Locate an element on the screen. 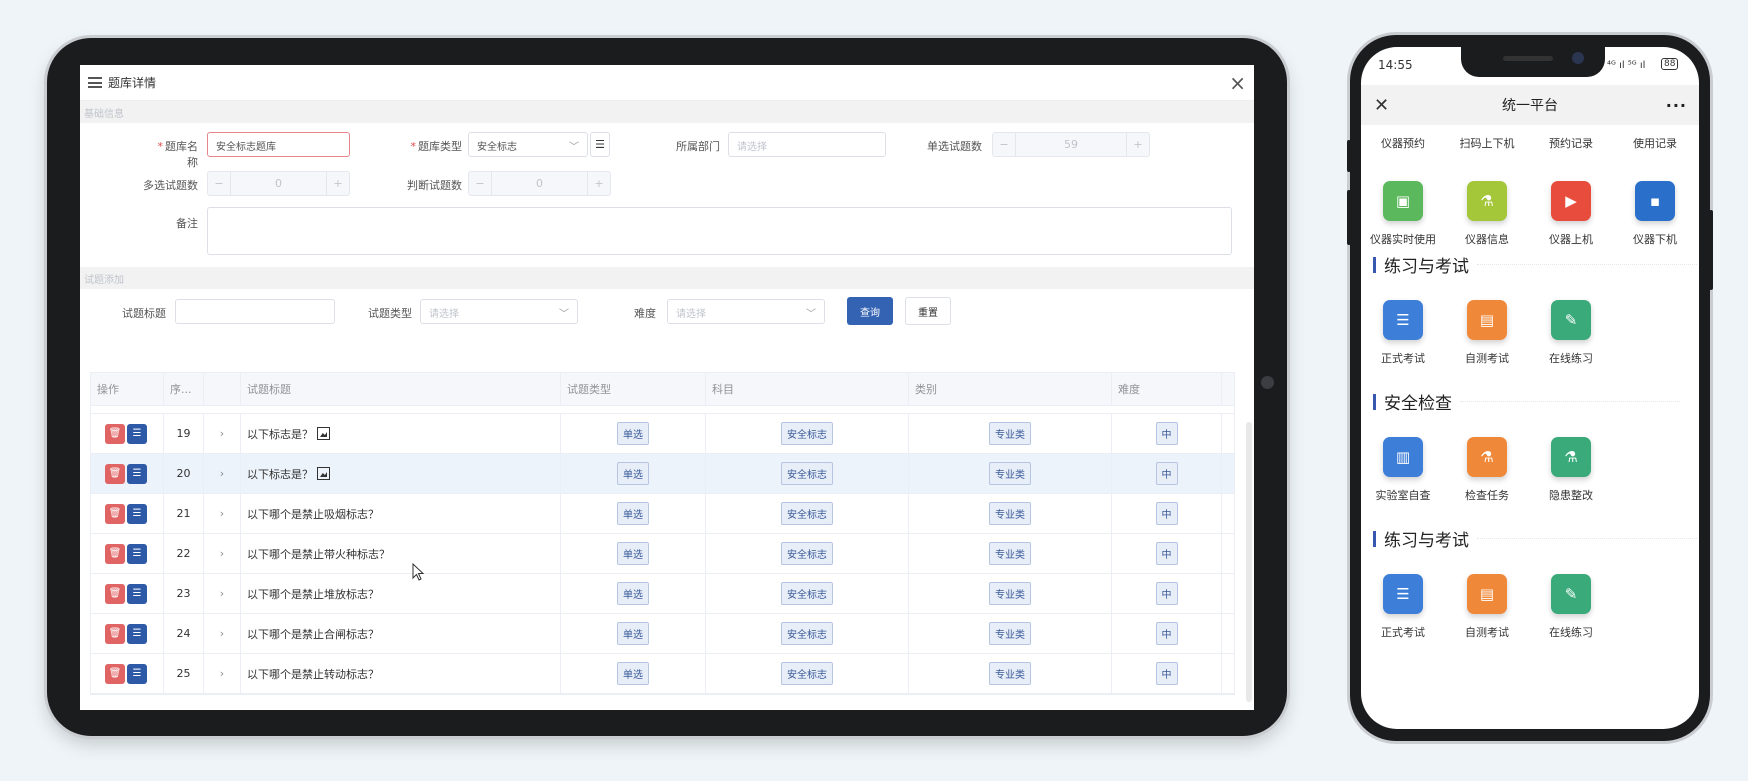 The width and height of the screenshot is (1748, 781). table-row: 🗑 ☰ 22 › 以下哪个是禁止带火种标志？ 单选 安全标志 专业类中 is located at coordinates (662, 554).